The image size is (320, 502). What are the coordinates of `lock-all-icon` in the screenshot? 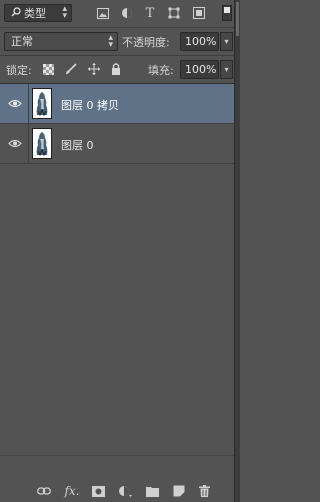 It's located at (116, 69).